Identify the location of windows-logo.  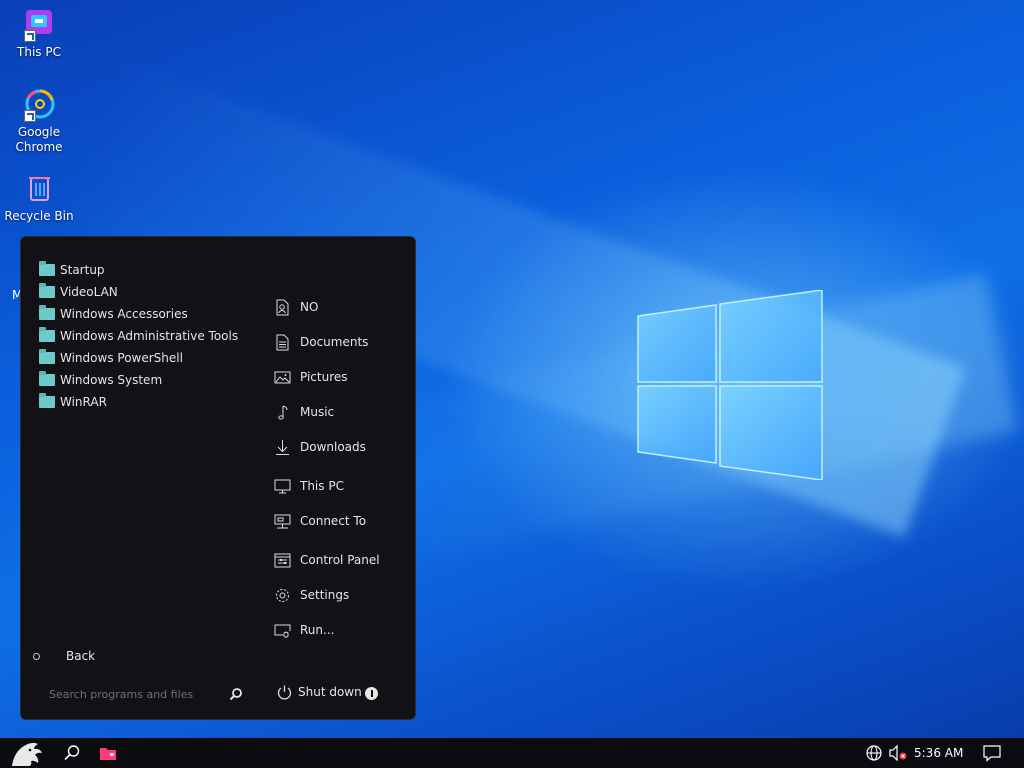
(730, 385).